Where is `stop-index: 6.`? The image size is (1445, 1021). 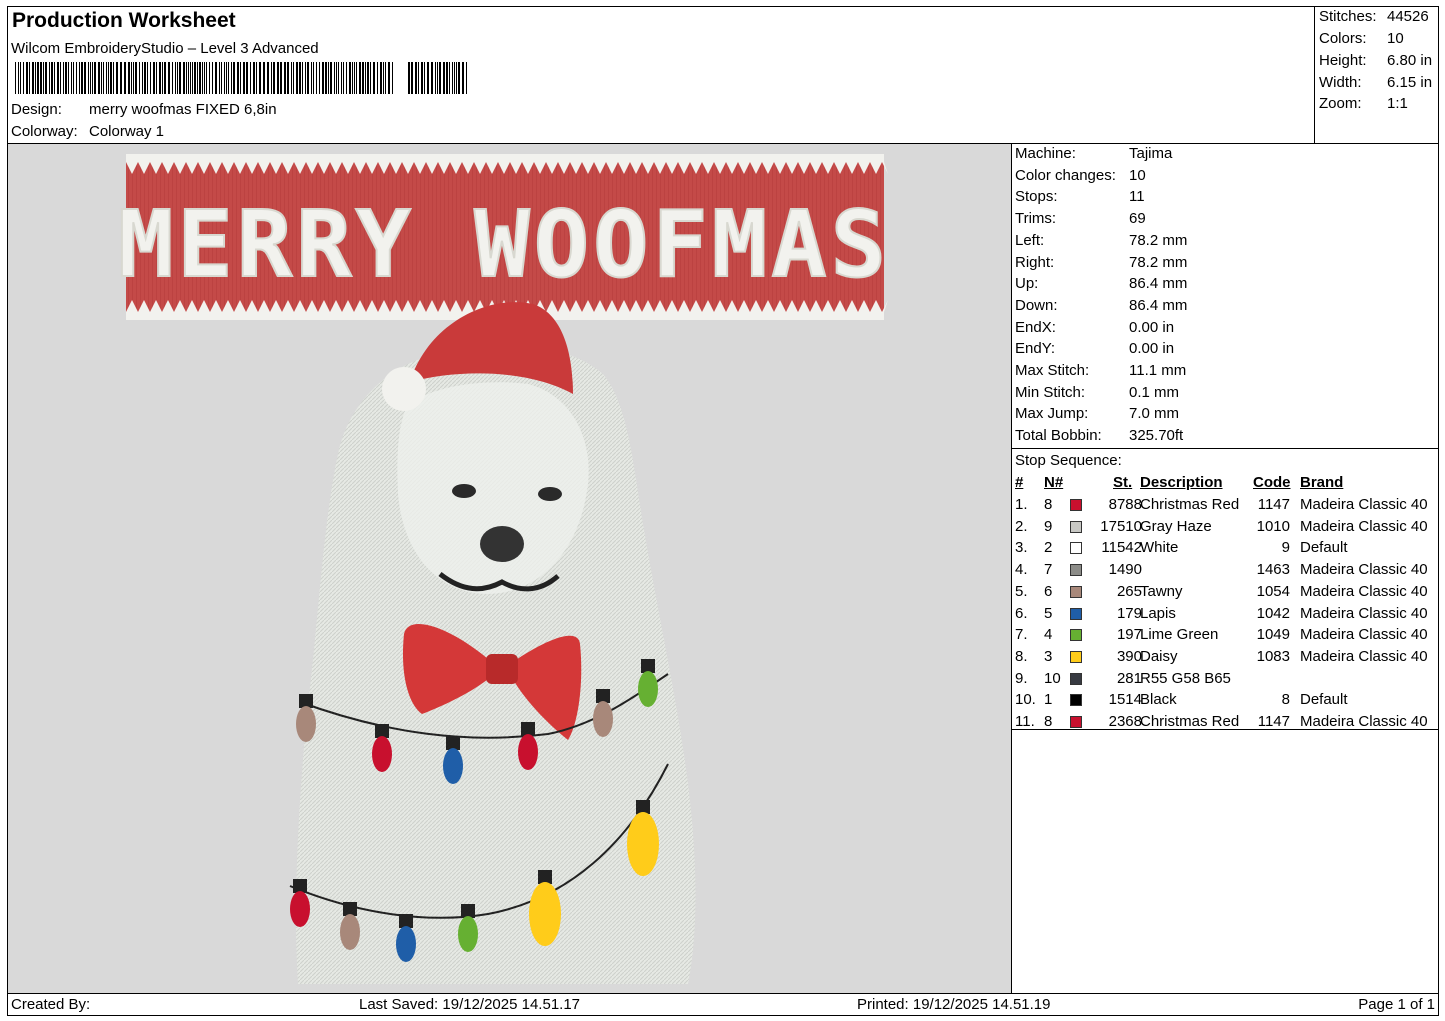
stop-index: 6. is located at coordinates (1021, 613).